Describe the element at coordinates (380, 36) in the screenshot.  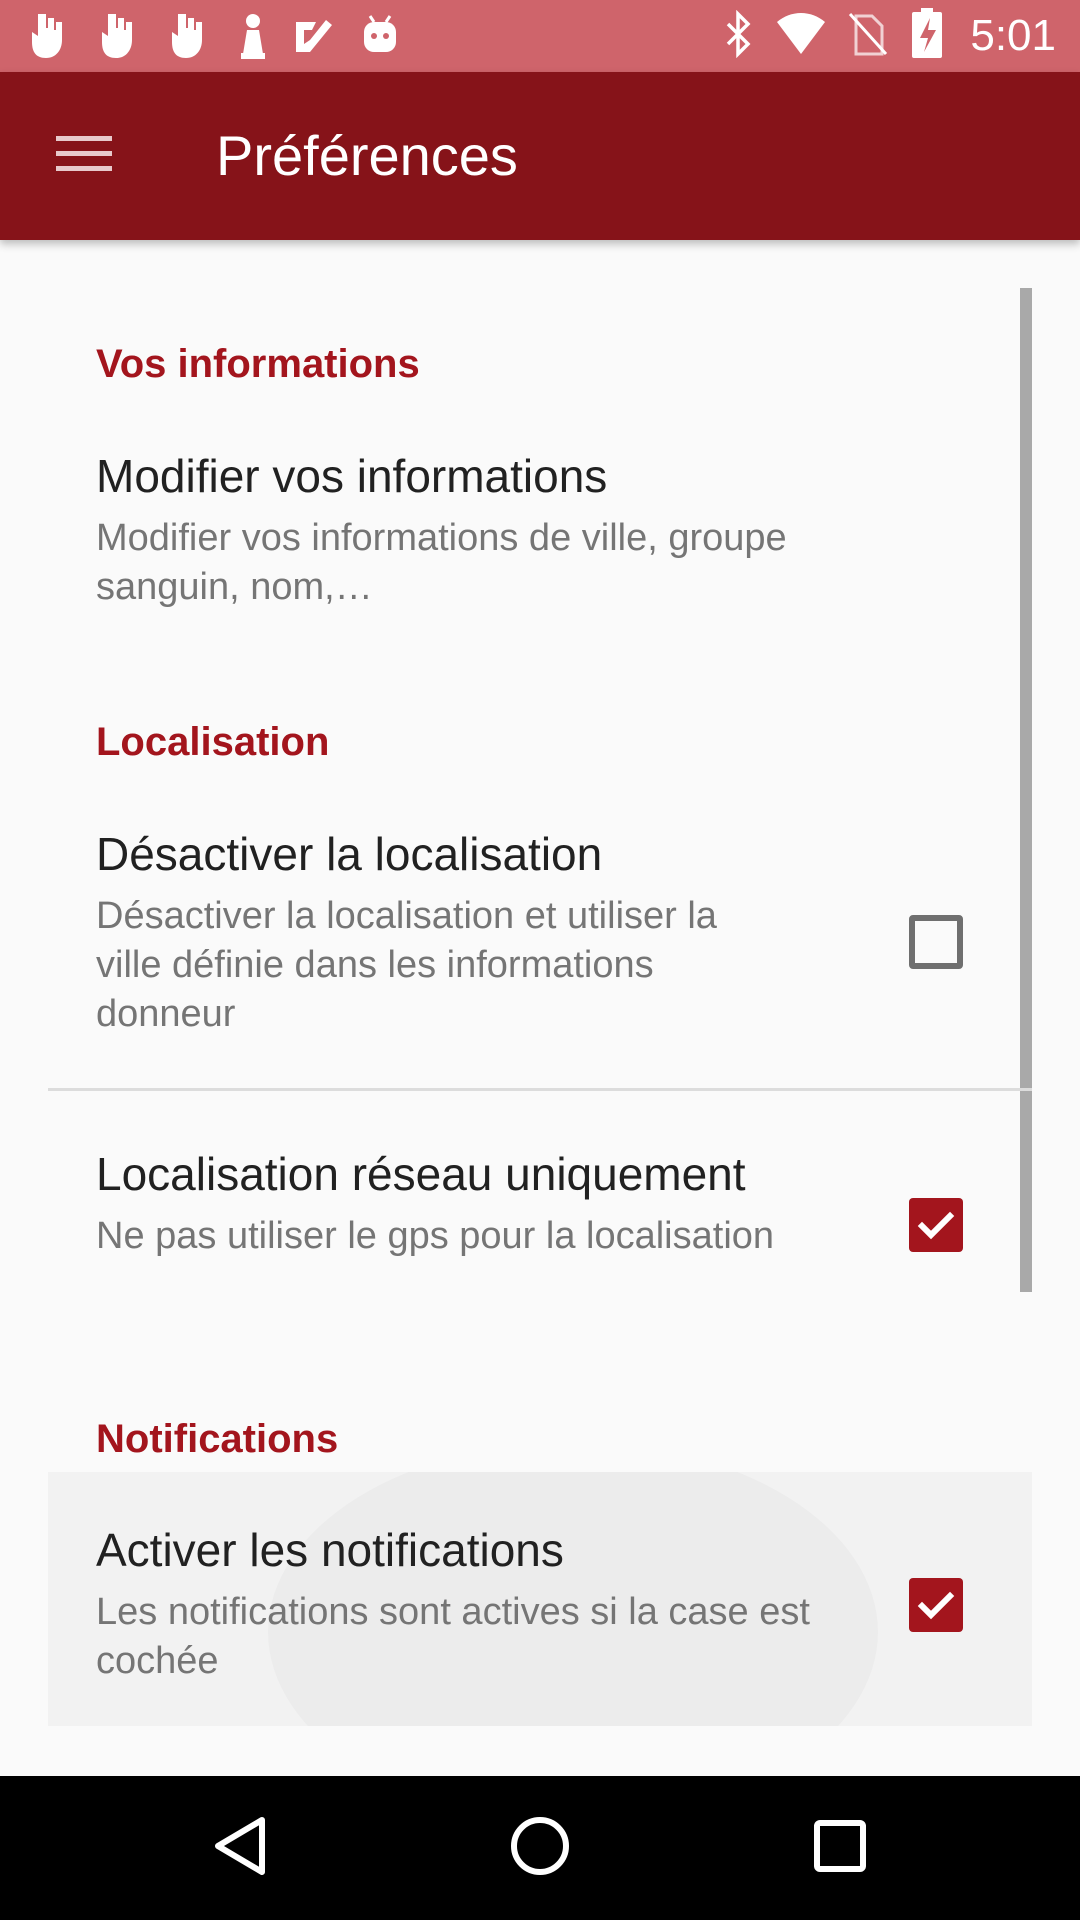
I see `android-icon` at that location.